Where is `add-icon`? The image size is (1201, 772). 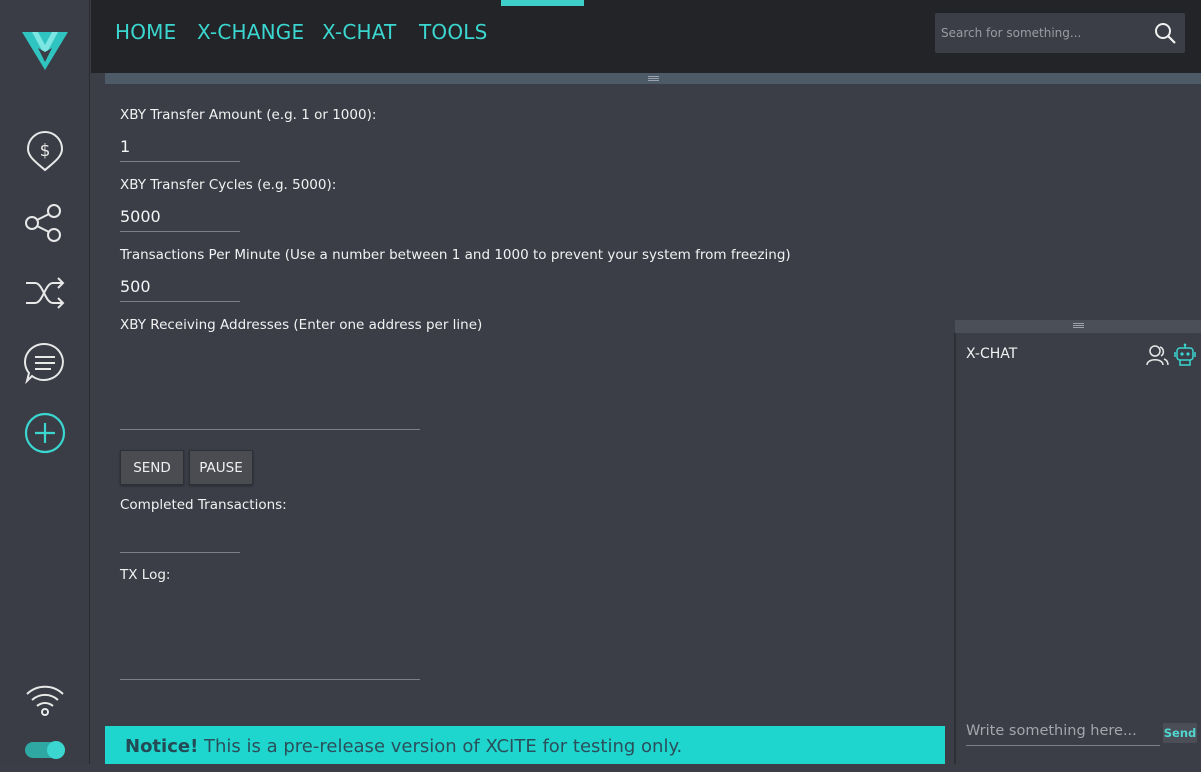
add-icon is located at coordinates (45, 433).